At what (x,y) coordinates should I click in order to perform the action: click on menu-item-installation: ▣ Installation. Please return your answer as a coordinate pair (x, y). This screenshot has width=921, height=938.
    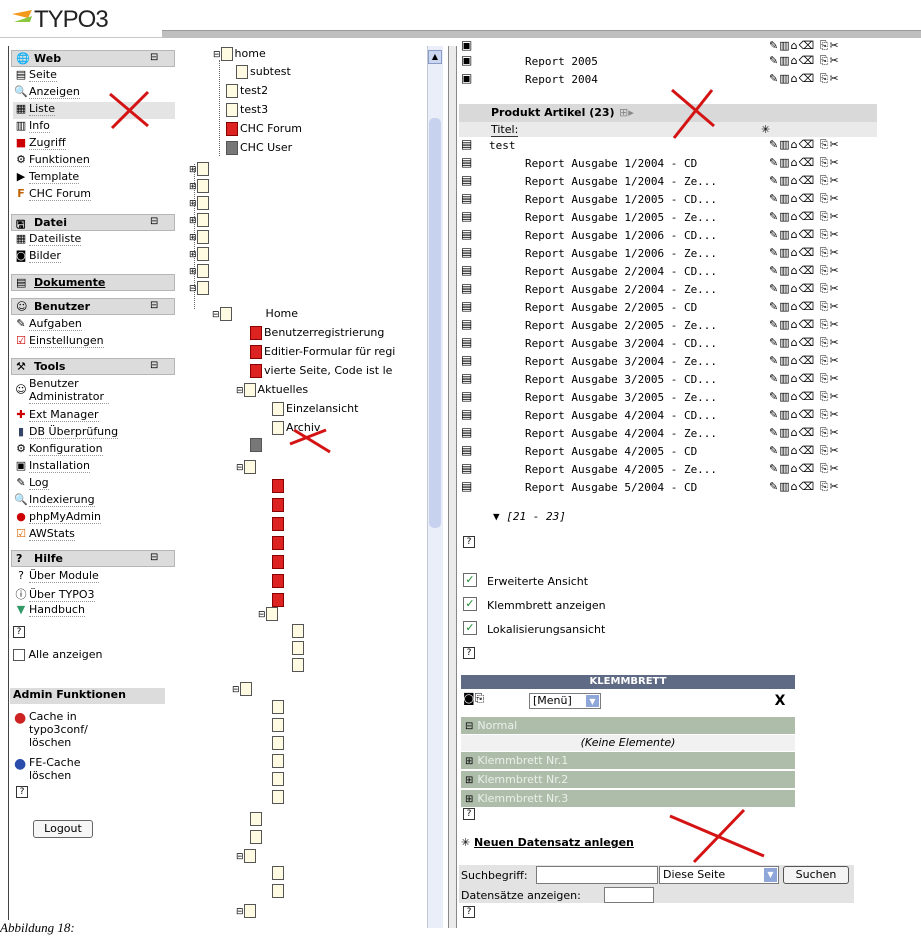
    Looking at the image, I should click on (94, 467).